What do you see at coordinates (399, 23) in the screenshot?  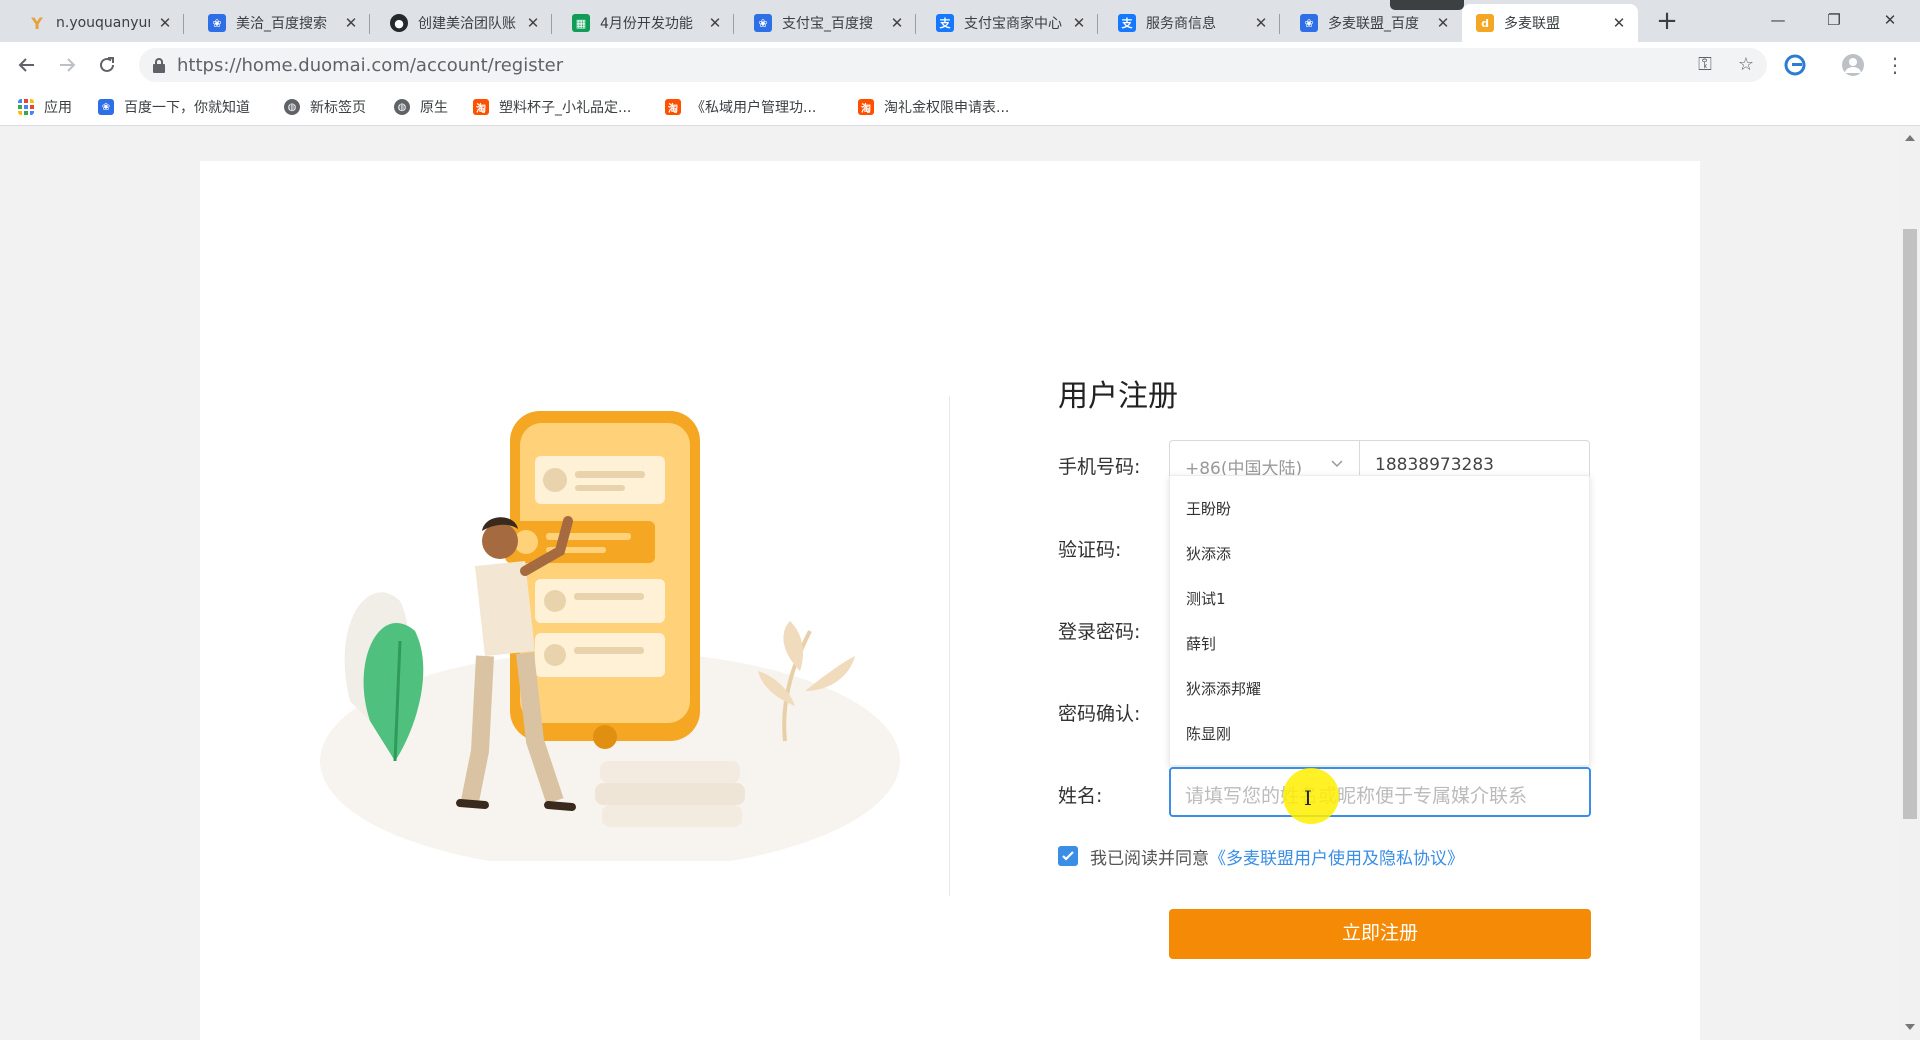 I see `github-icon: ●` at bounding box center [399, 23].